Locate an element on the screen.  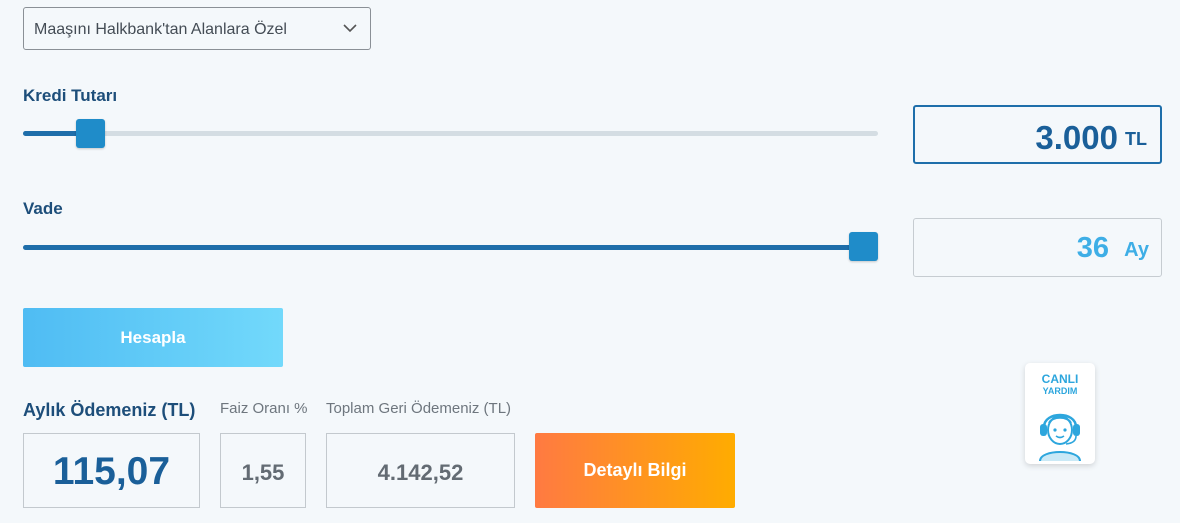
interest-rate-label: Faiz Oranı % is located at coordinates (264, 408).